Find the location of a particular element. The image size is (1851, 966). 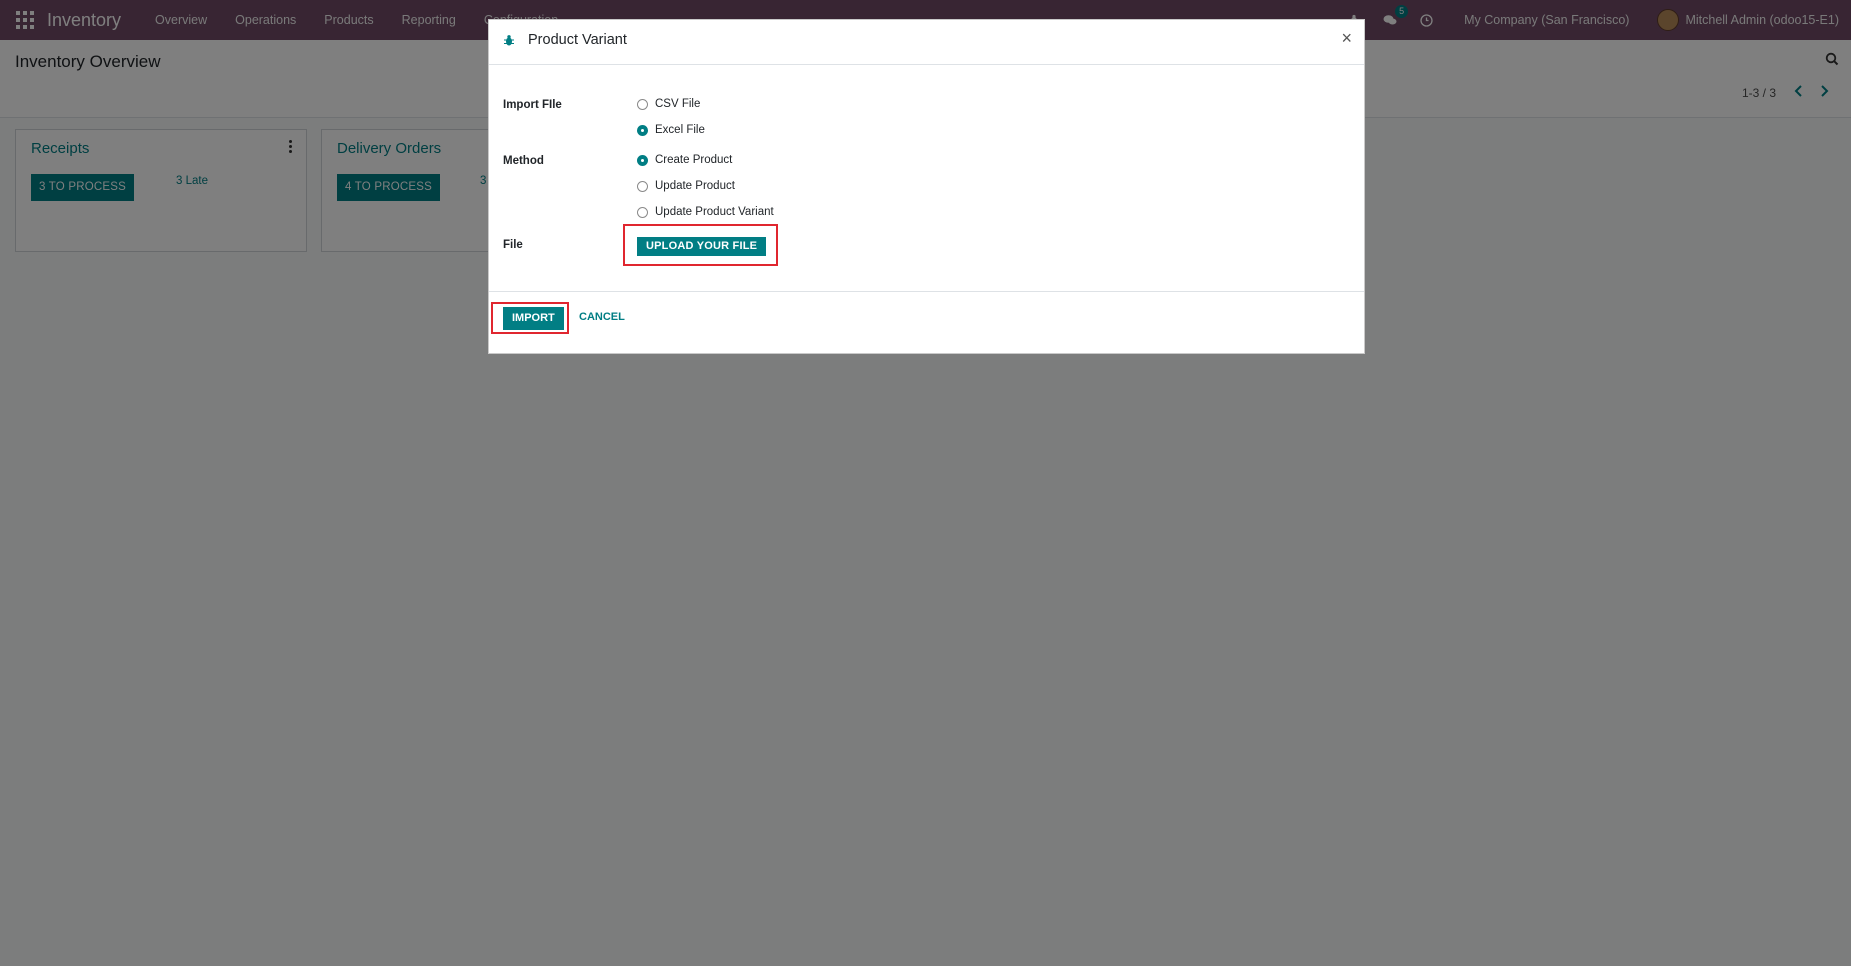

radio-label: Update Product Variant is located at coordinates (714, 212).